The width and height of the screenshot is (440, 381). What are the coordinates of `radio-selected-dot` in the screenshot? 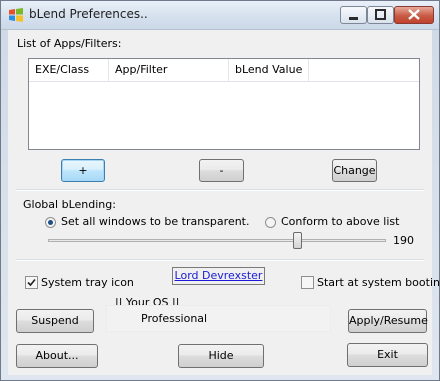 It's located at (50, 222).